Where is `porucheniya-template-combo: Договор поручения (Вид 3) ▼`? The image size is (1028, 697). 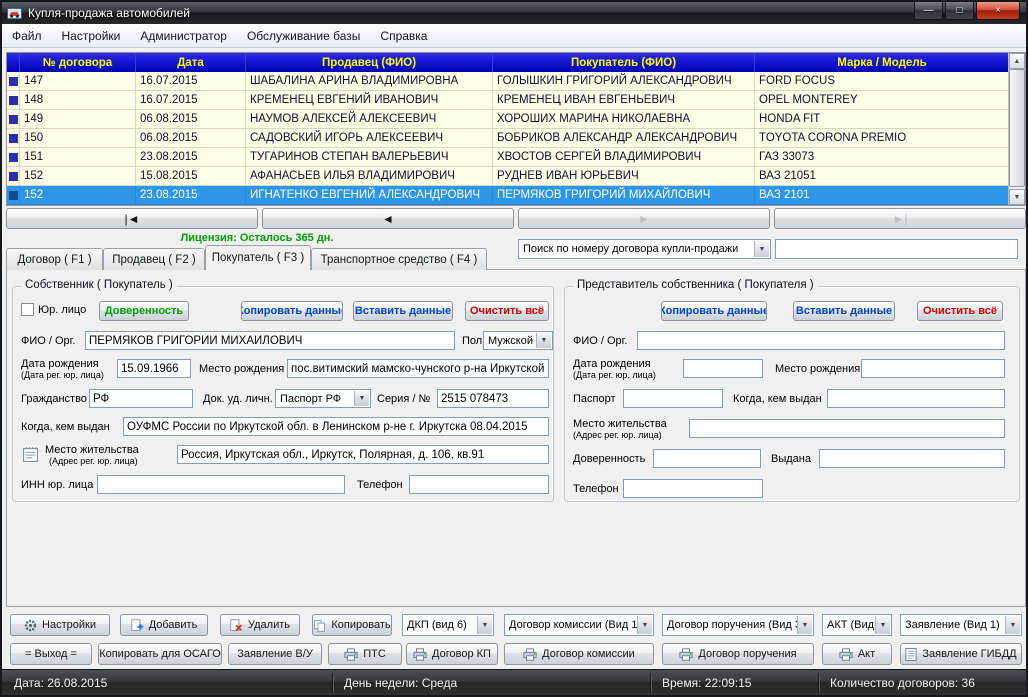 porucheniya-template-combo: Договор поручения (Вид 3) ▼ is located at coordinates (738, 625).